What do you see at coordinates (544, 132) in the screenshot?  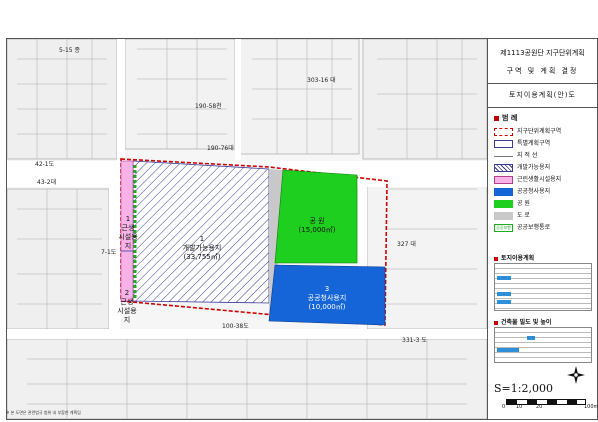 I see `legend-item-district: 지구단위계획구역` at bounding box center [544, 132].